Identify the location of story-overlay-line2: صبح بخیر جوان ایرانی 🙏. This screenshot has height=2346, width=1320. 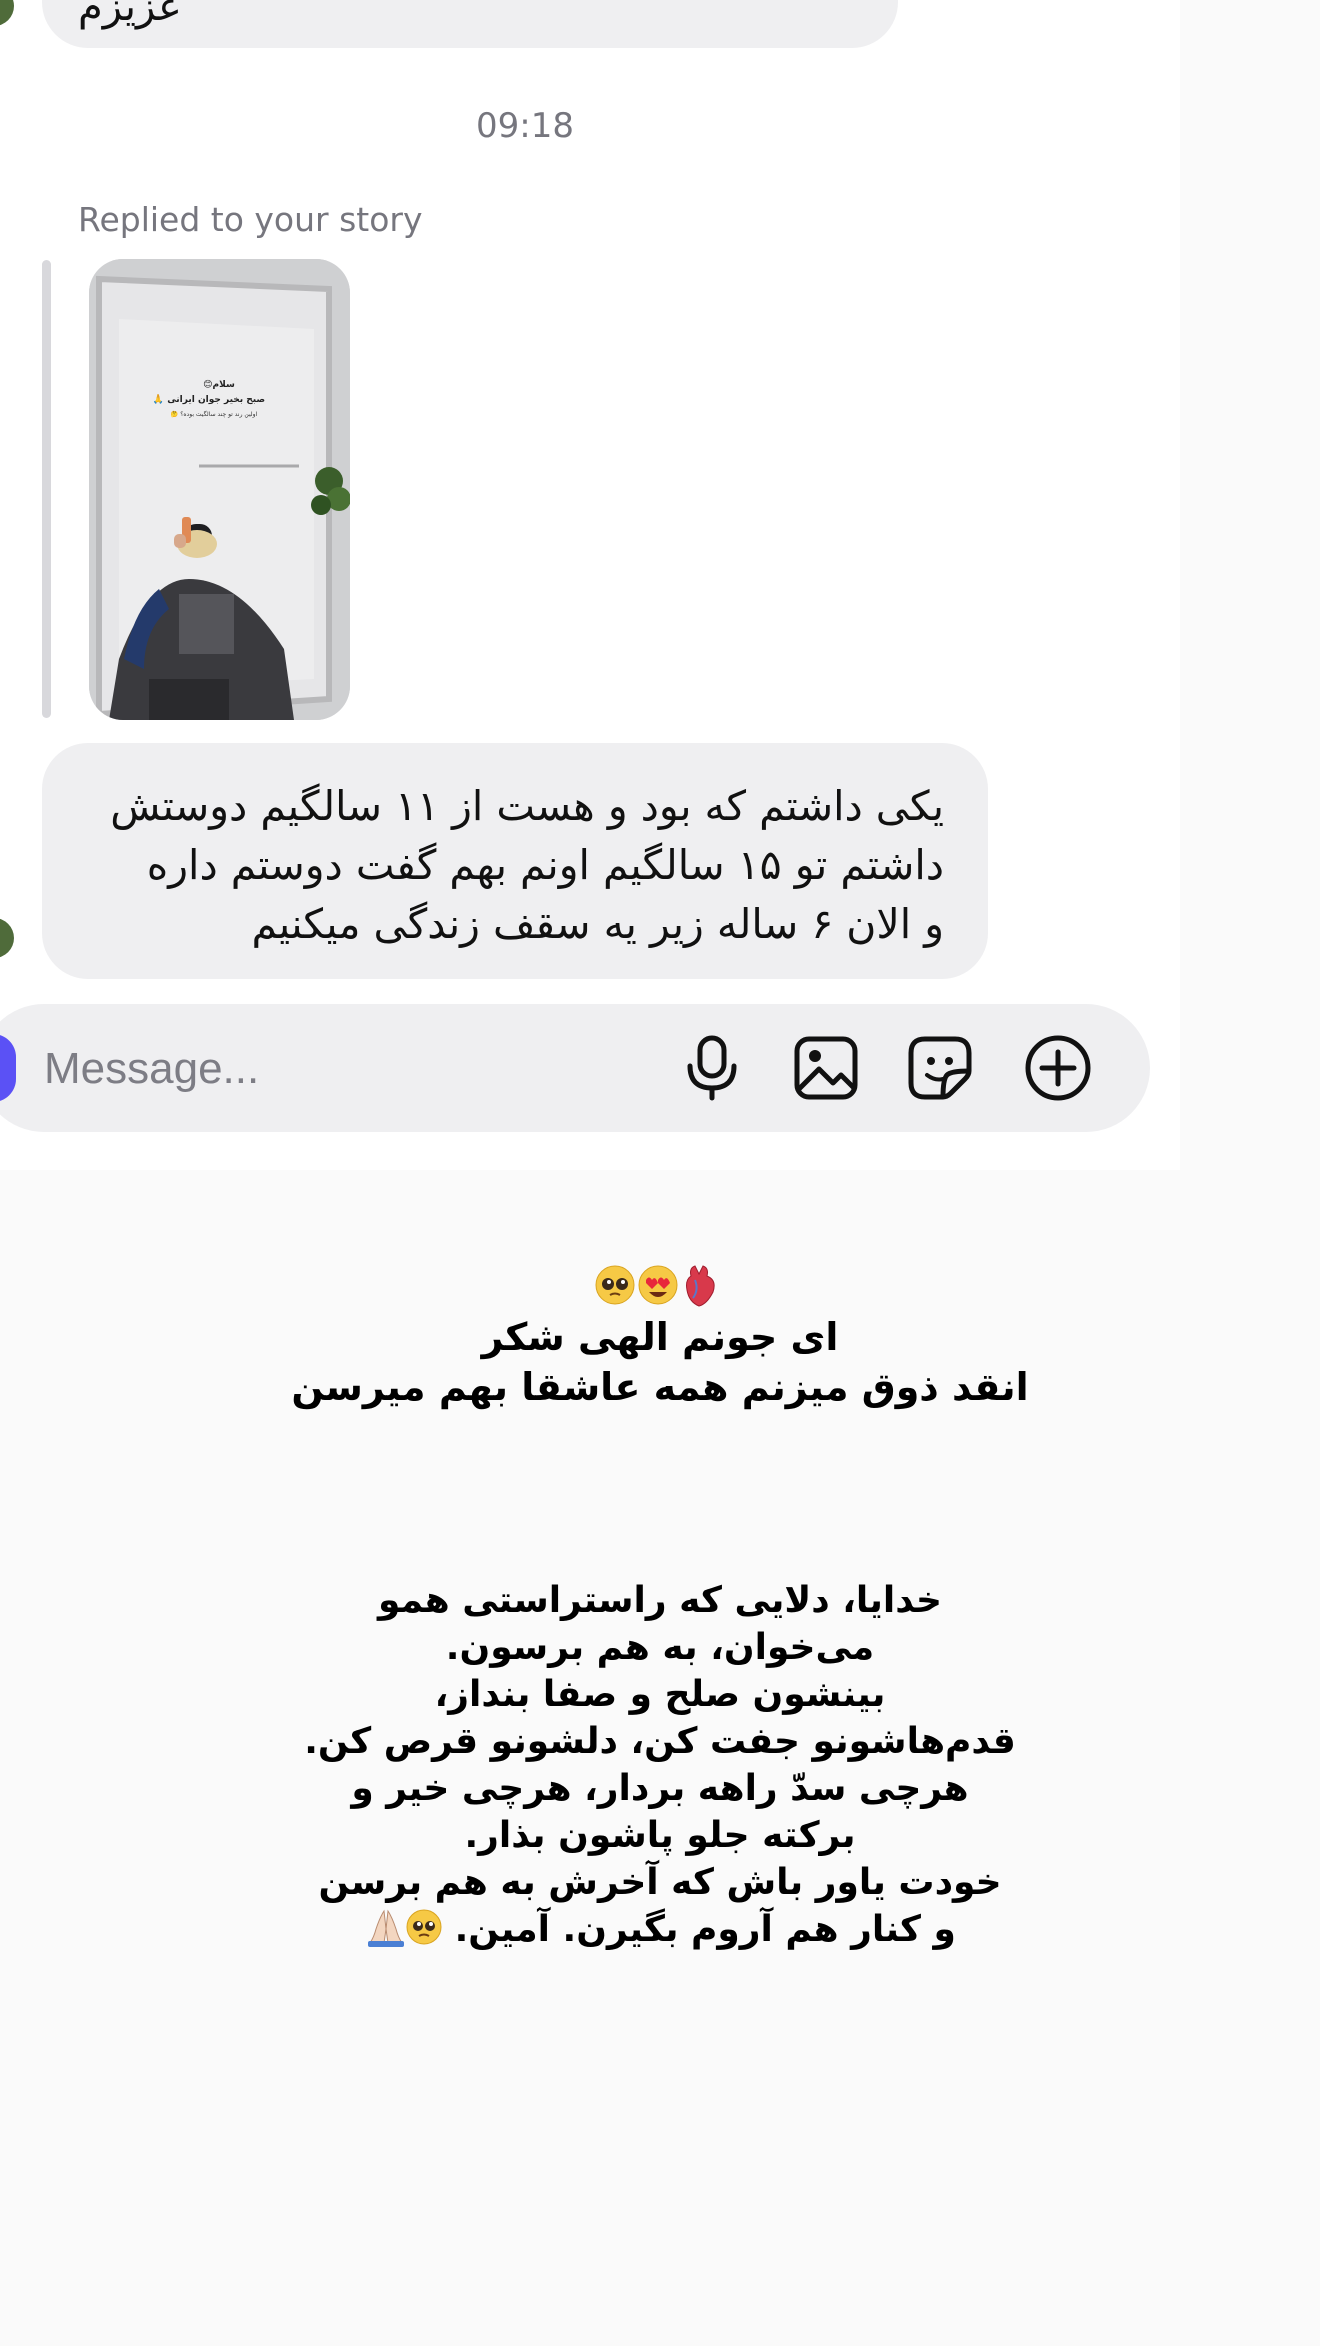
(209, 399).